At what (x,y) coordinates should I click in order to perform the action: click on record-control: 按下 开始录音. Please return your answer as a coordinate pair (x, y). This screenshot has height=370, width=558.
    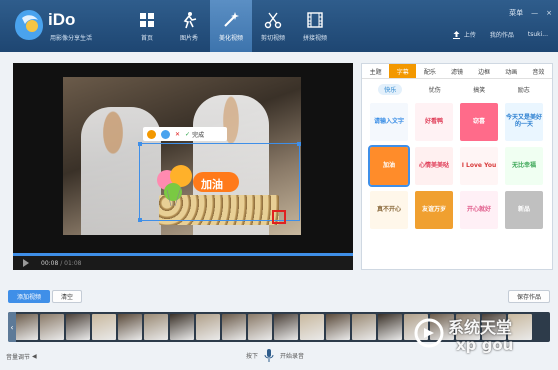
    Looking at the image, I should click on (275, 355).